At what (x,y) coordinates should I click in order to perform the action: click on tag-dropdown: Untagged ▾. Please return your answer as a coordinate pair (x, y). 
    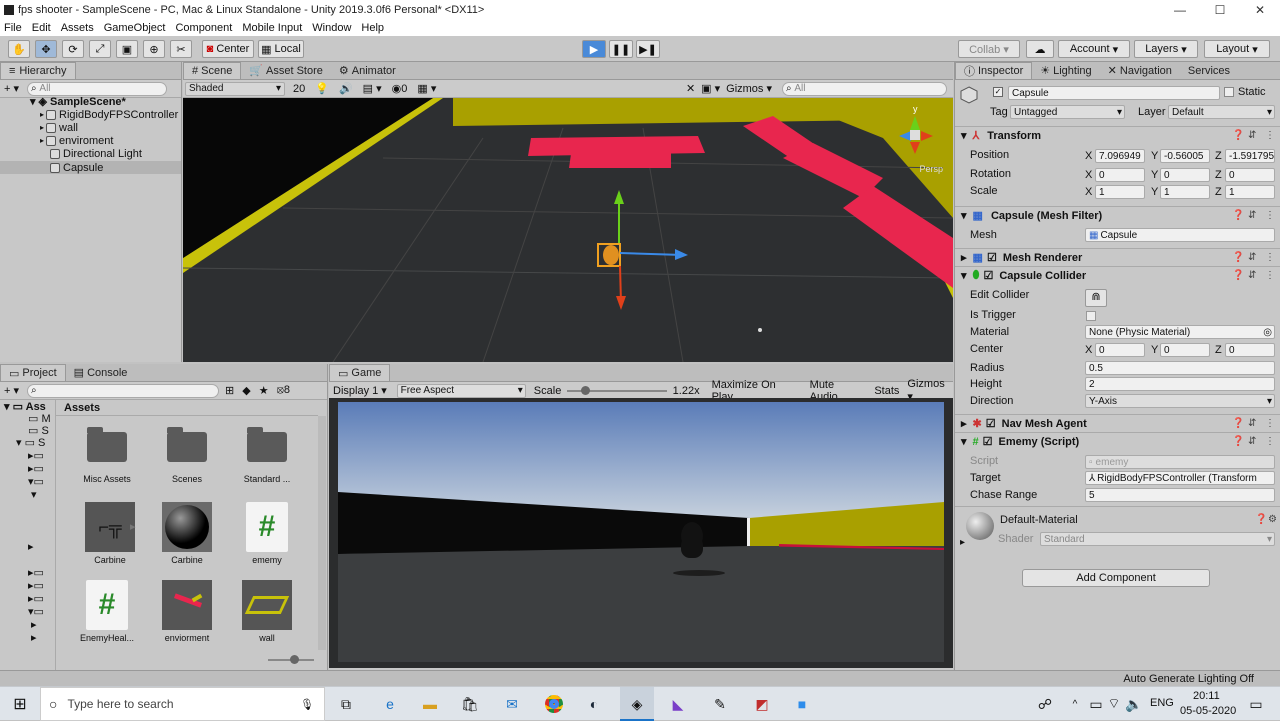
    Looking at the image, I should click on (1067, 112).